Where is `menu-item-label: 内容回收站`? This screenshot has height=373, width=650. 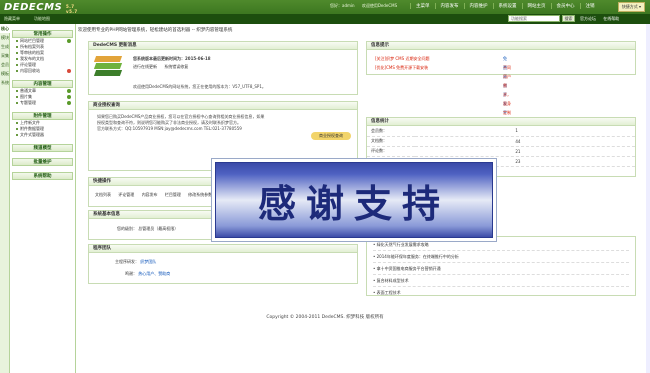
menu-item-label: 内容回收站 is located at coordinates (30, 70).